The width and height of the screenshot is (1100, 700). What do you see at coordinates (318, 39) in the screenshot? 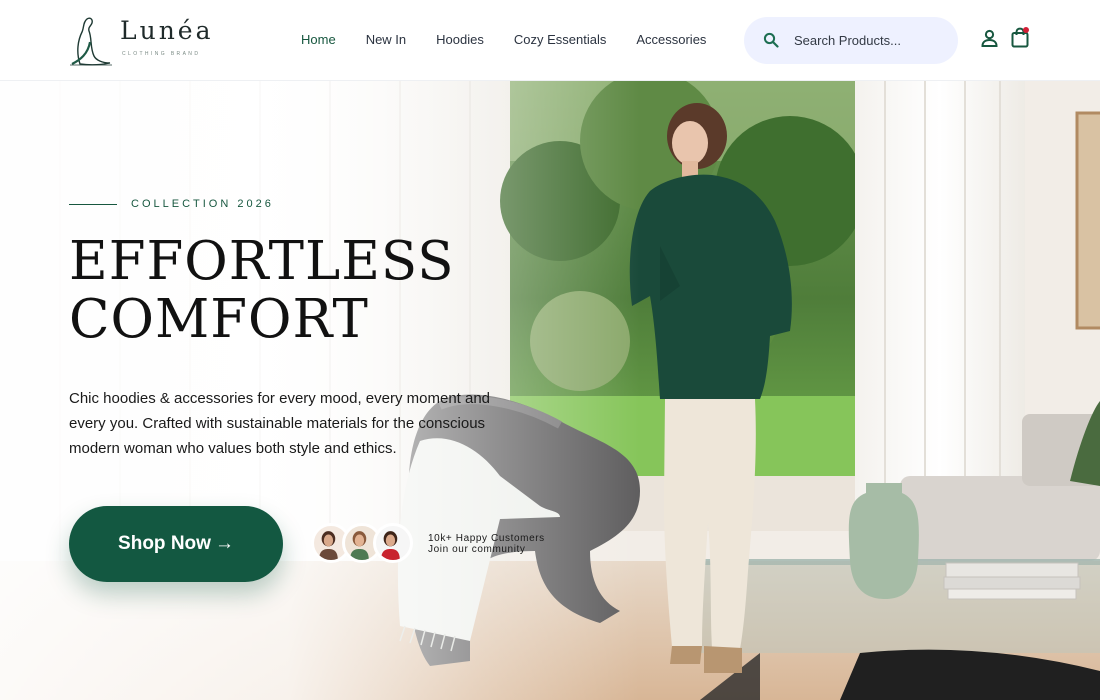
I see `nav-item-home: Home` at bounding box center [318, 39].